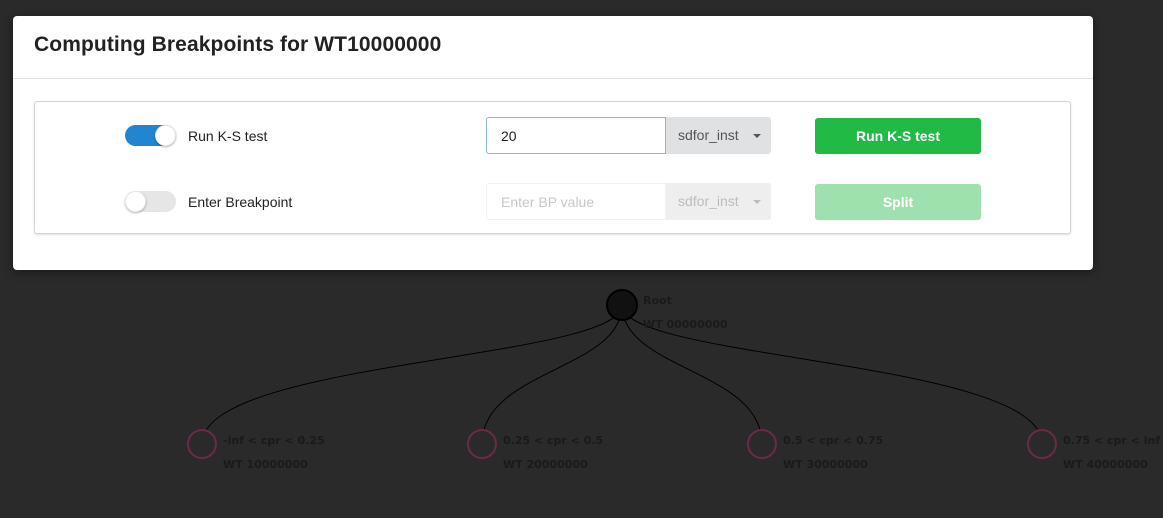 The width and height of the screenshot is (1163, 518). I want to click on breakpoint-toggle, so click(150, 201).